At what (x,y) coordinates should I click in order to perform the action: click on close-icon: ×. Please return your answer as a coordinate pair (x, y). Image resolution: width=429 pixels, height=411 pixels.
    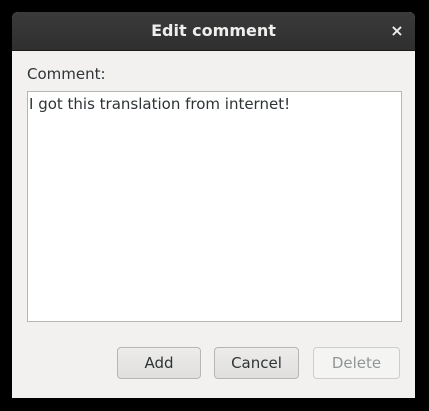
    Looking at the image, I should click on (397, 30).